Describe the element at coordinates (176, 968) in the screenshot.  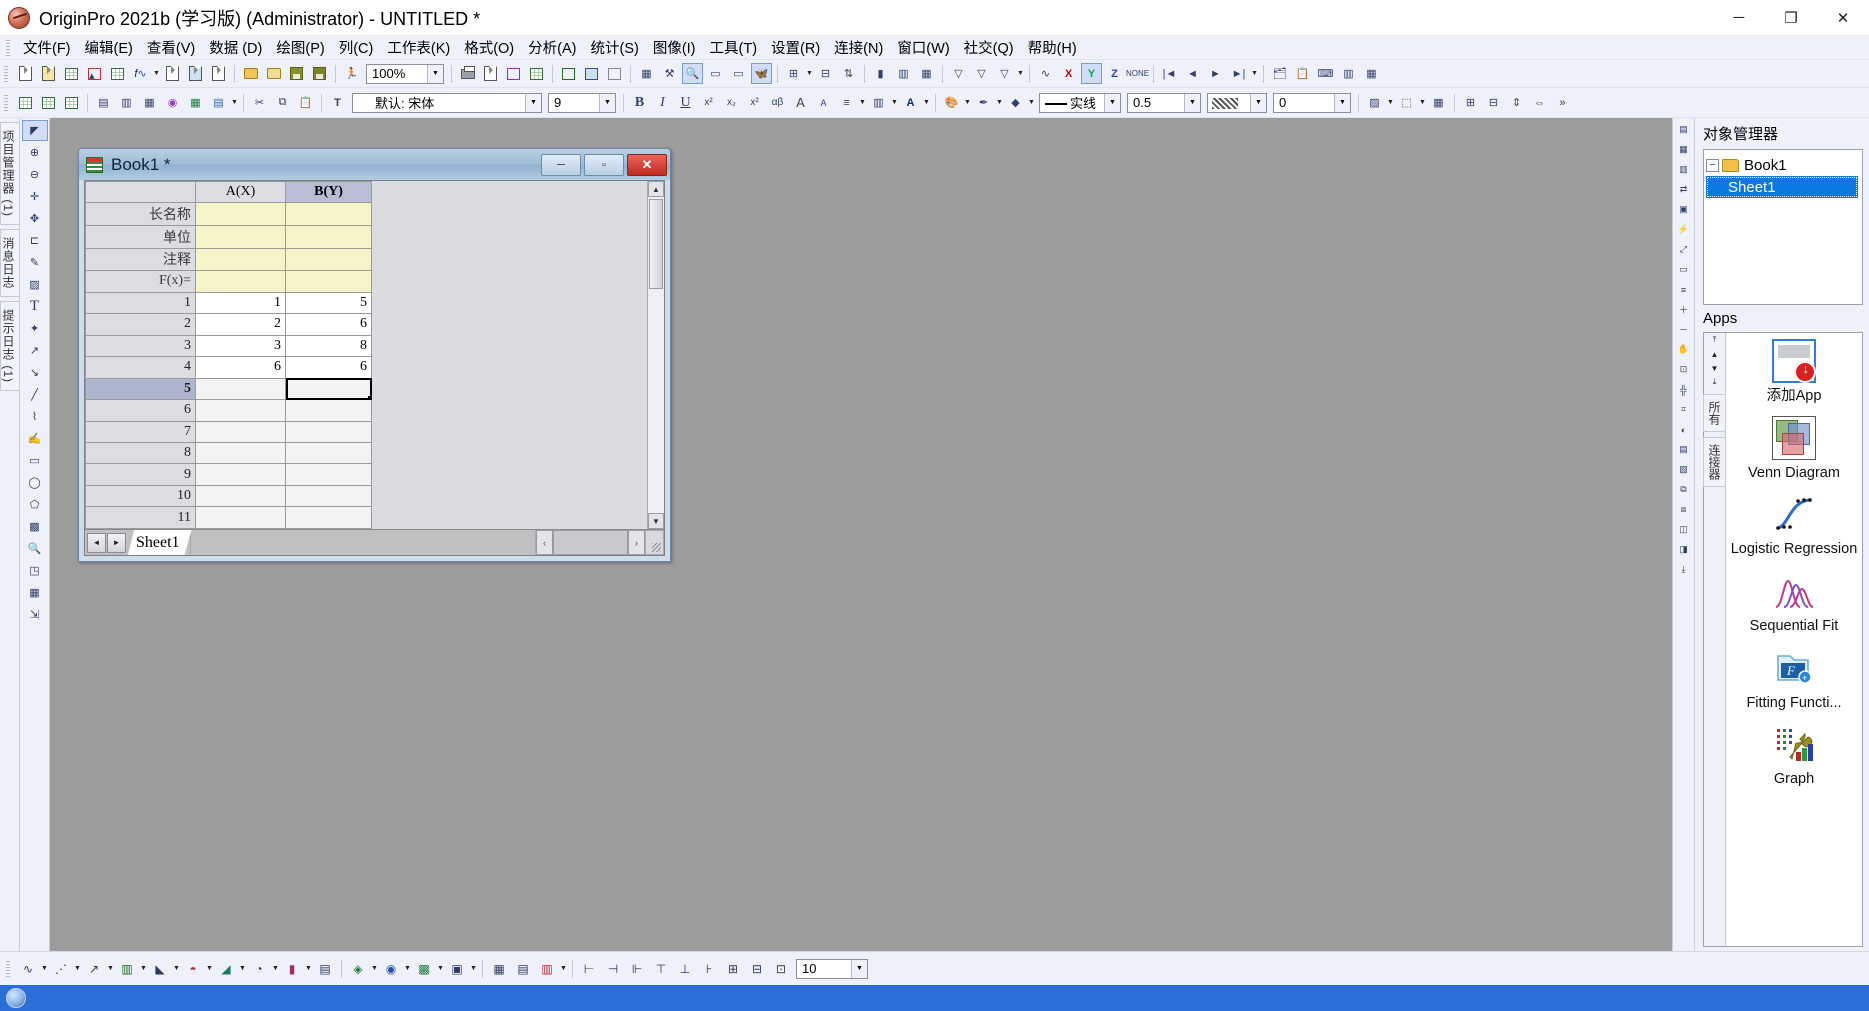
I see `area-dropdown: ▼` at that location.